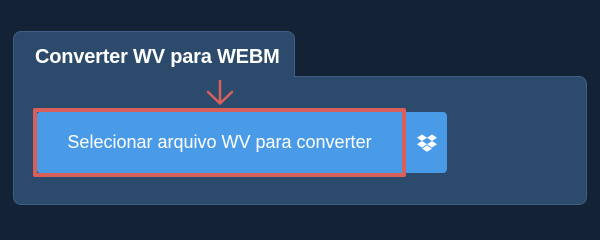  What do you see at coordinates (154, 76) in the screenshot?
I see `panel-seam` at bounding box center [154, 76].